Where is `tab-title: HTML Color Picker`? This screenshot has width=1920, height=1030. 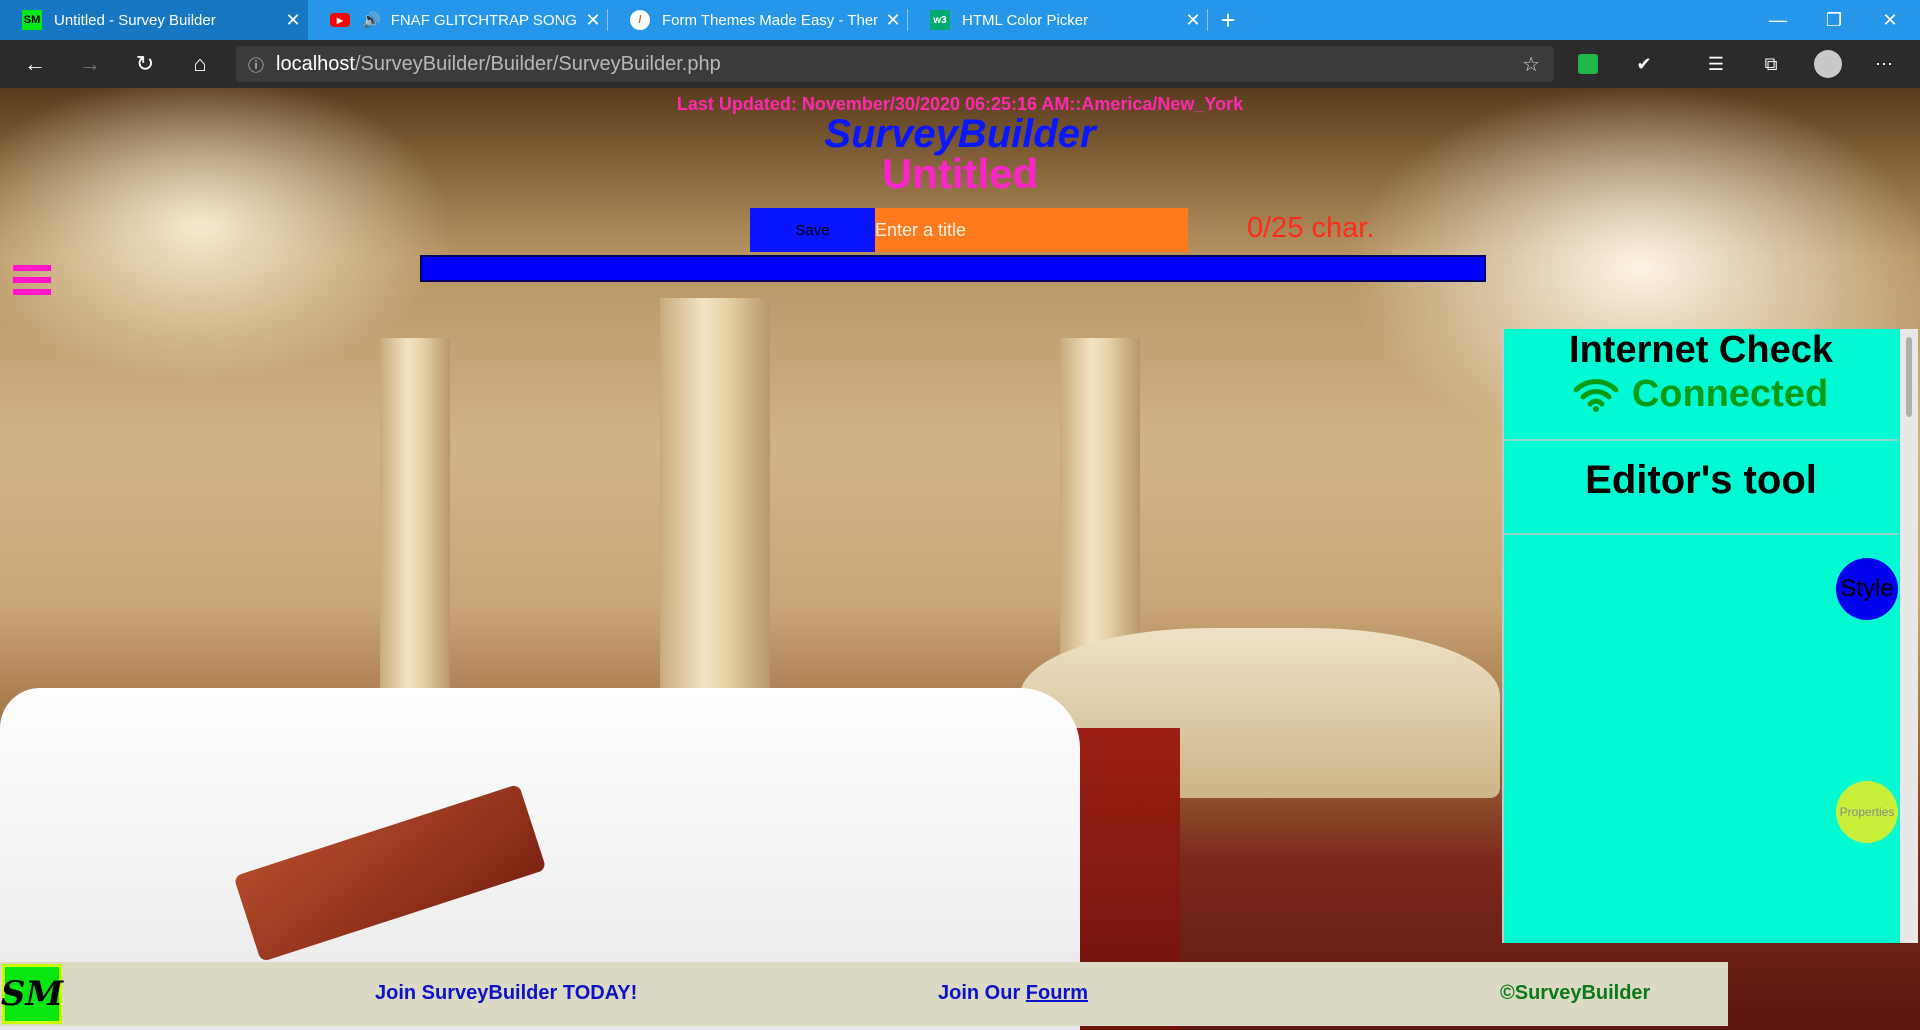 tab-title: HTML Color Picker is located at coordinates (1025, 20).